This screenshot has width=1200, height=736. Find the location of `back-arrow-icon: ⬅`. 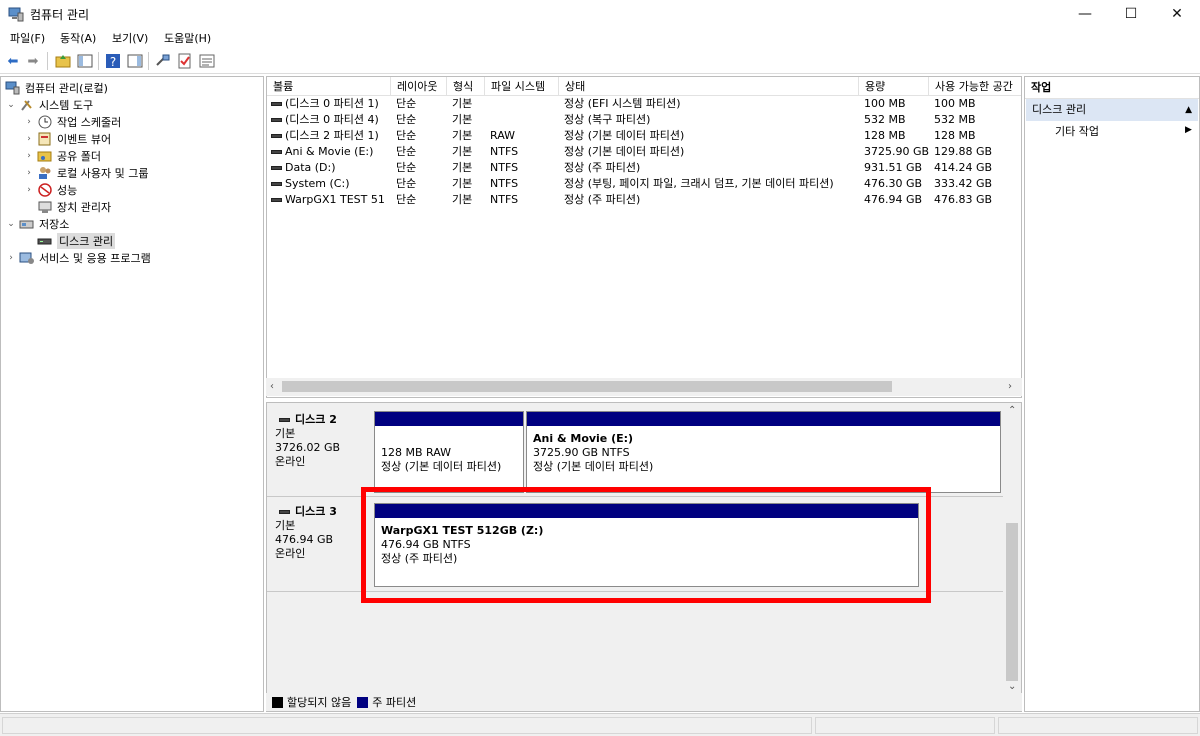

back-arrow-icon: ⬅ is located at coordinates (13, 61).